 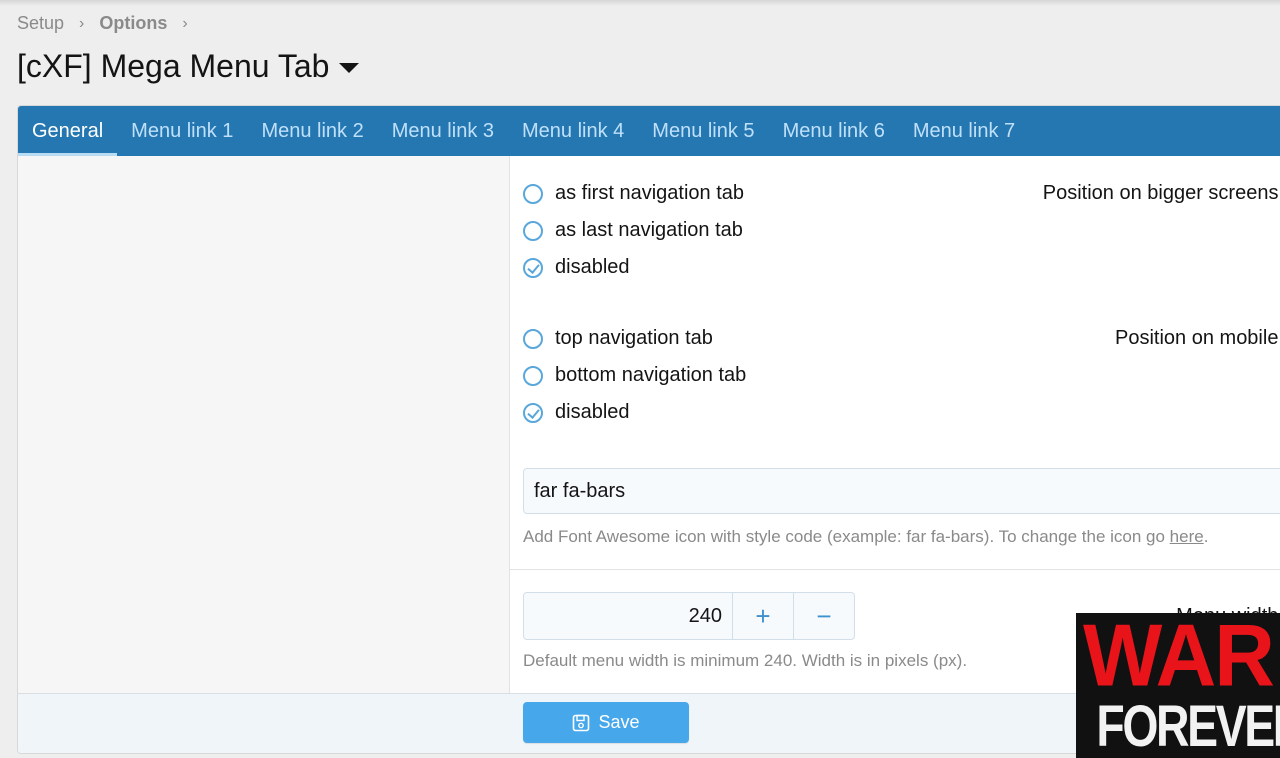 I want to click on breadcrumb: Setup › Options ›, so click(x=110, y=23).